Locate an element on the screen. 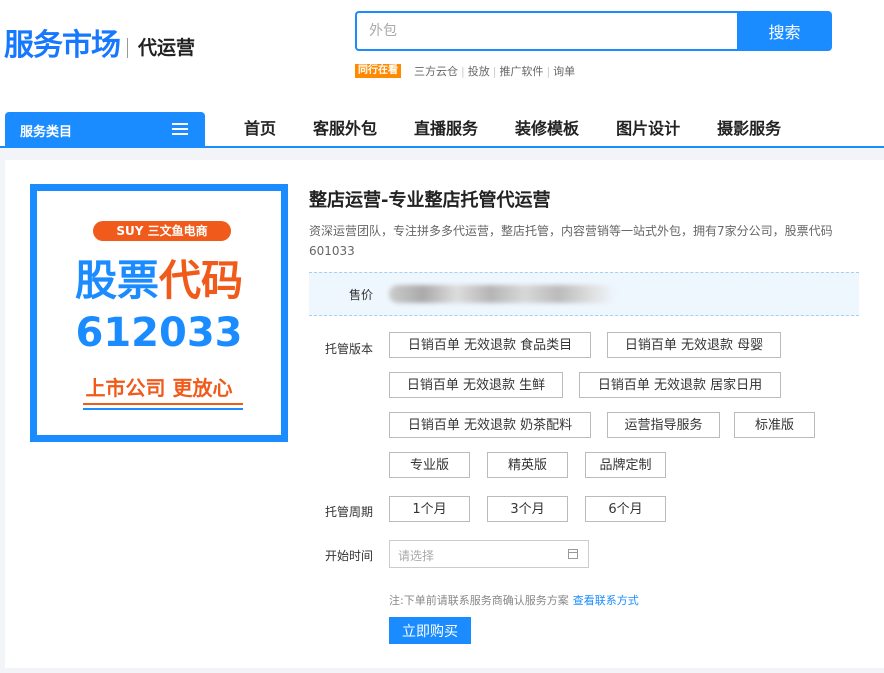 The width and height of the screenshot is (884, 673). version-option: 专业版 is located at coordinates (429, 465).